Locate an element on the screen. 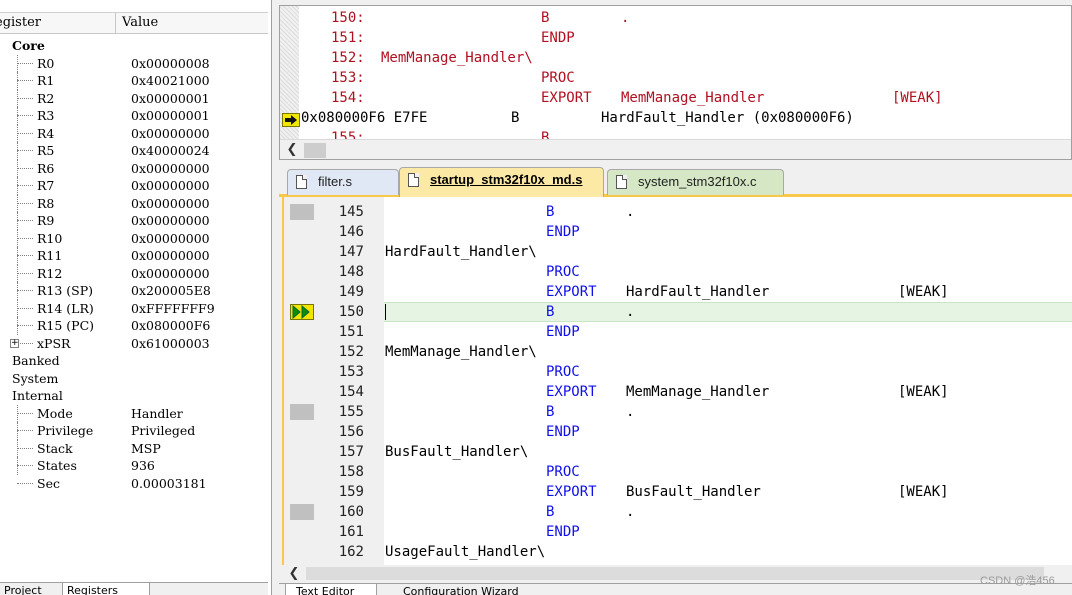 This screenshot has width=1072, height=595. register-row: R1 0x40021000 is located at coordinates (134, 81).